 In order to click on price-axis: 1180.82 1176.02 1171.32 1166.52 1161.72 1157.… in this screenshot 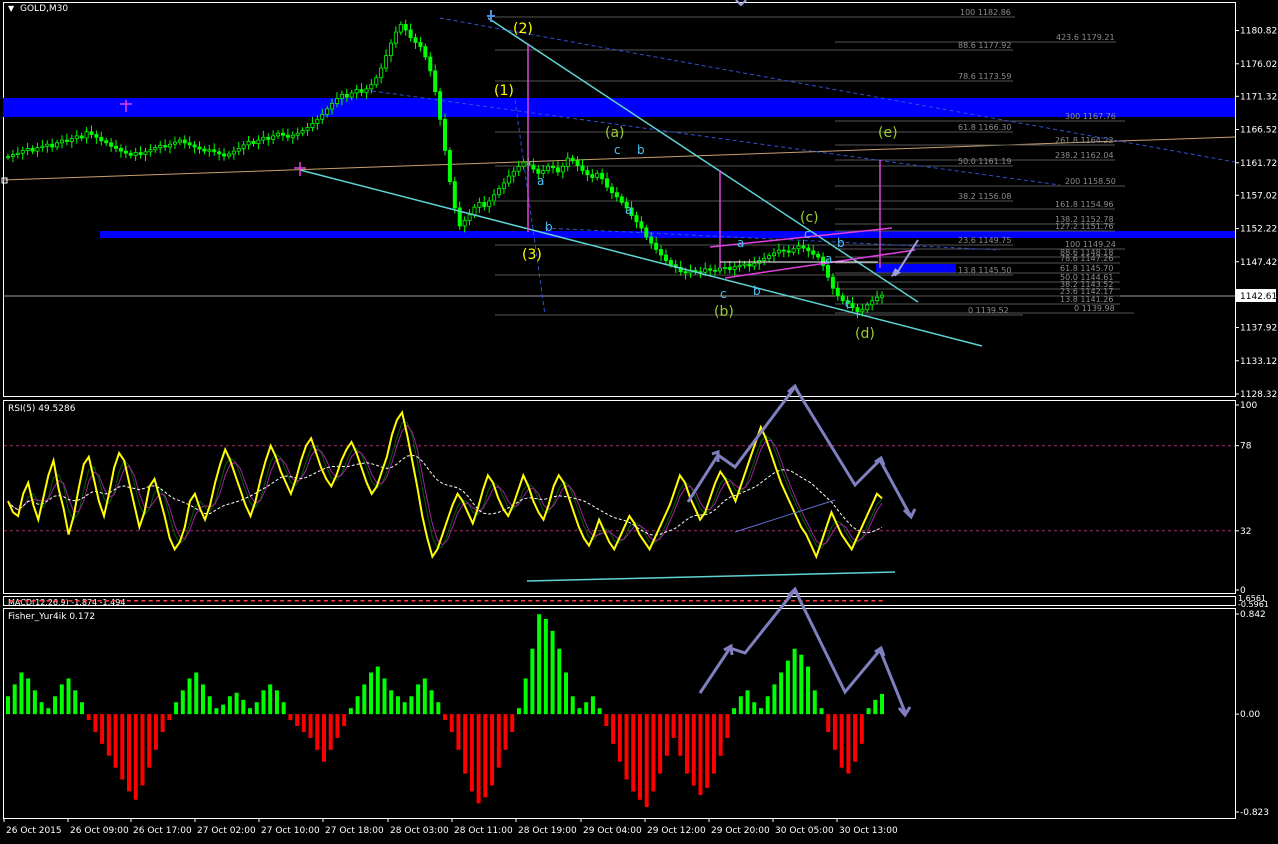, I will do `click(1256, 213)`.